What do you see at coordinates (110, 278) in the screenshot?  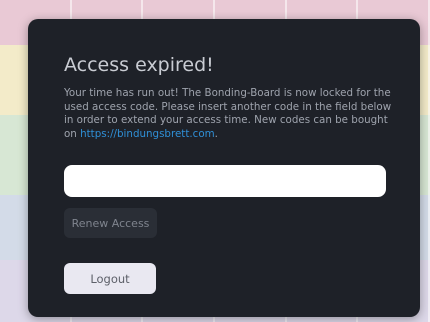 I see `logout-button: Logout` at bounding box center [110, 278].